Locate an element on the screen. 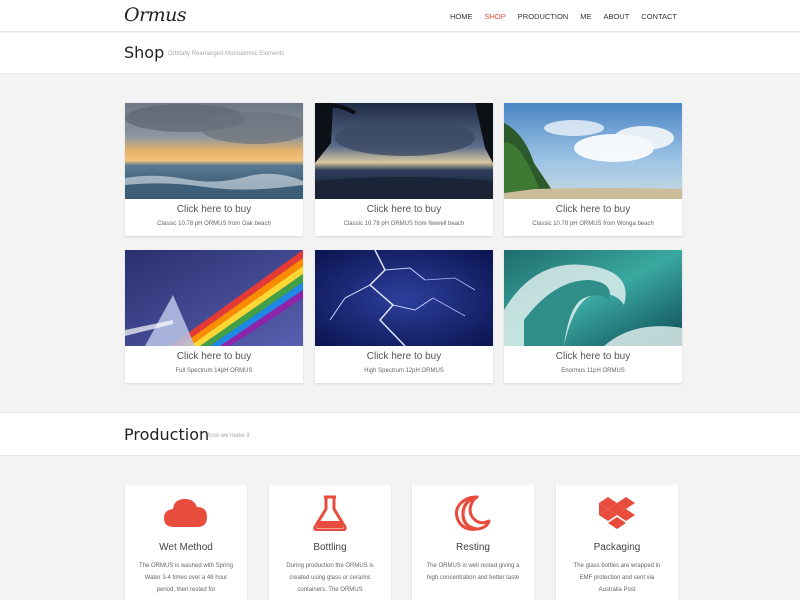  product-image-ocean-sunset is located at coordinates (214, 151).